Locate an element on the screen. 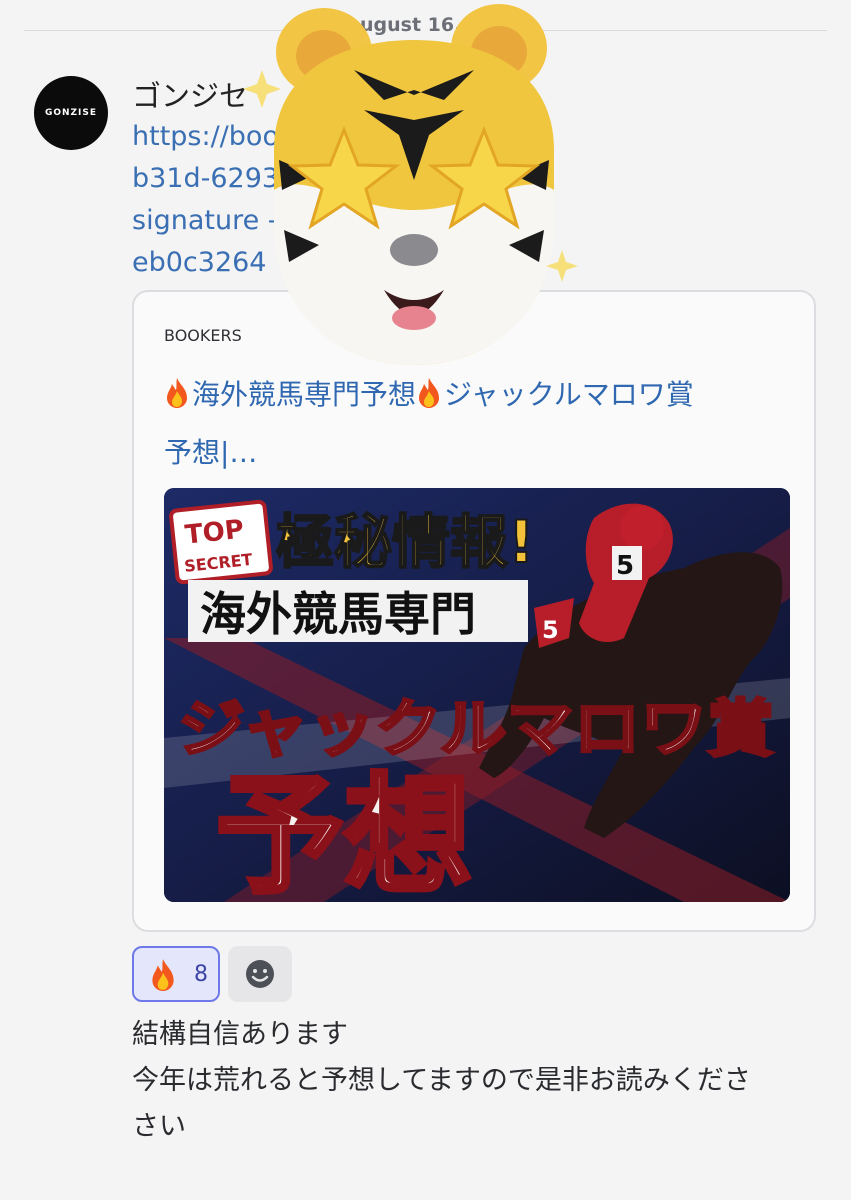 The width and height of the screenshot is (851, 1200). thumbnail-headline: 極秘情報! is located at coordinates (405, 542).